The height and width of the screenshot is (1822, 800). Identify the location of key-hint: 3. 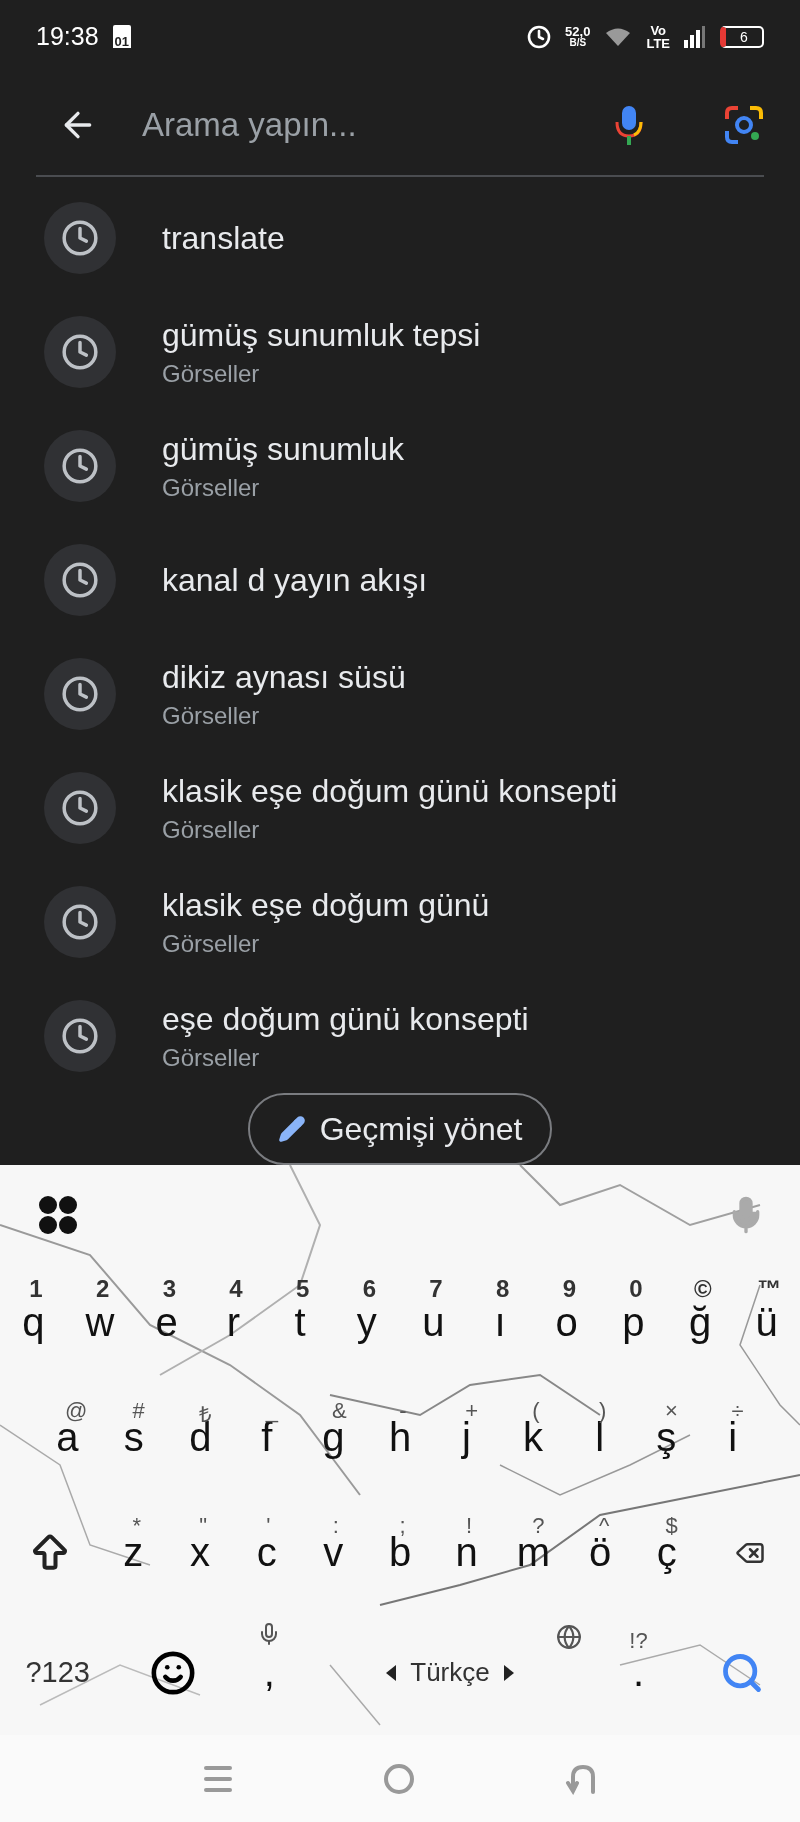
(169, 1289).